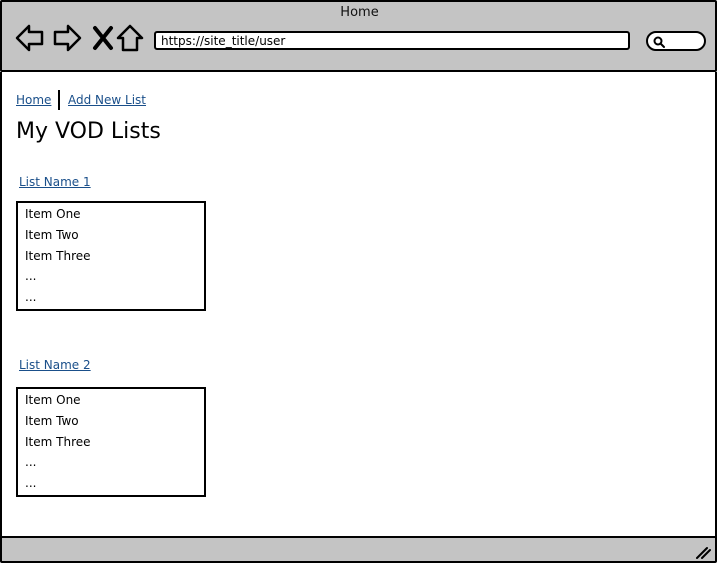 Image resolution: width=719 pixels, height=565 pixels. I want to click on window-title: Home, so click(359, 12).